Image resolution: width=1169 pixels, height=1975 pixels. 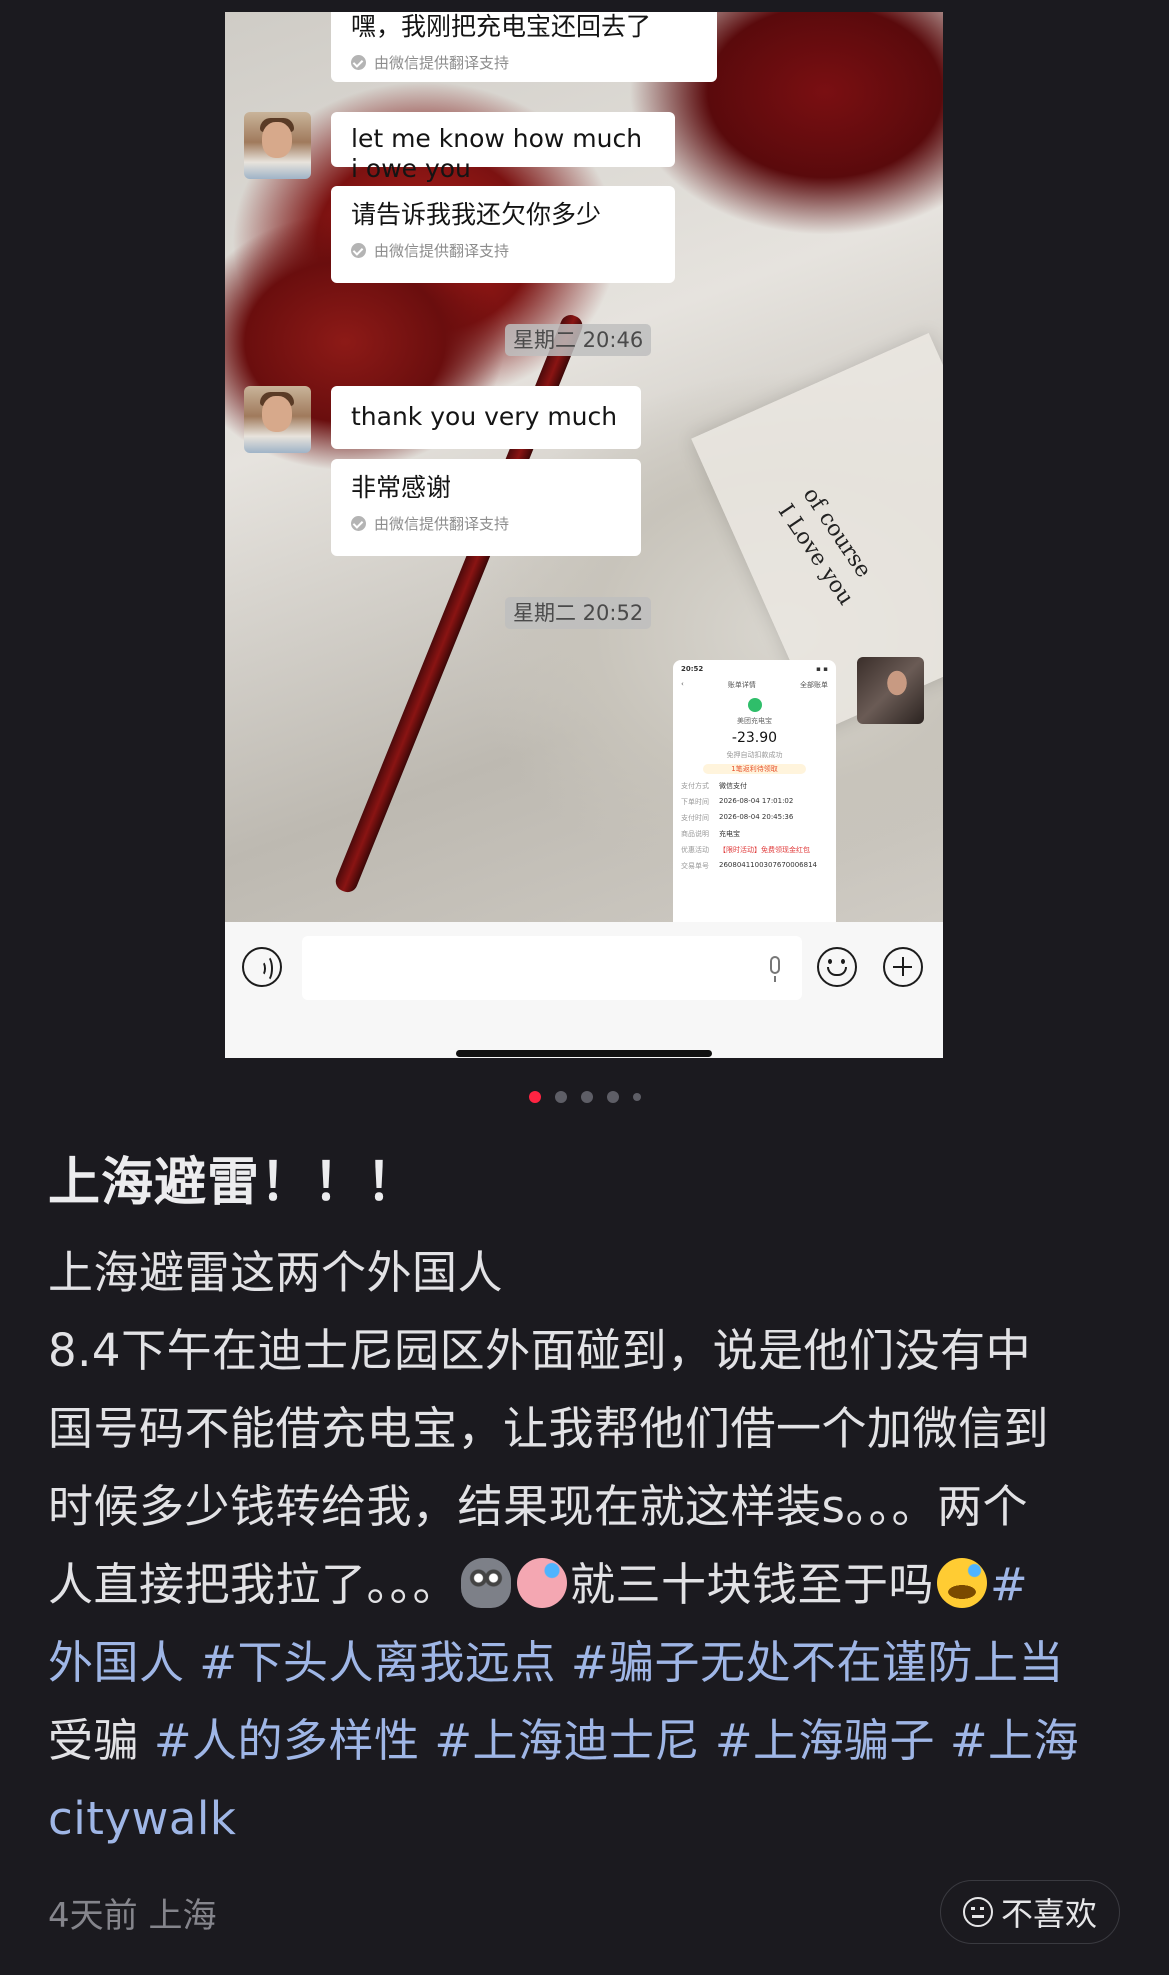 I want to click on post-body-line: 人直接把我拉了。。。 就三十块钱至于吗 #, so click(x=538, y=1584).